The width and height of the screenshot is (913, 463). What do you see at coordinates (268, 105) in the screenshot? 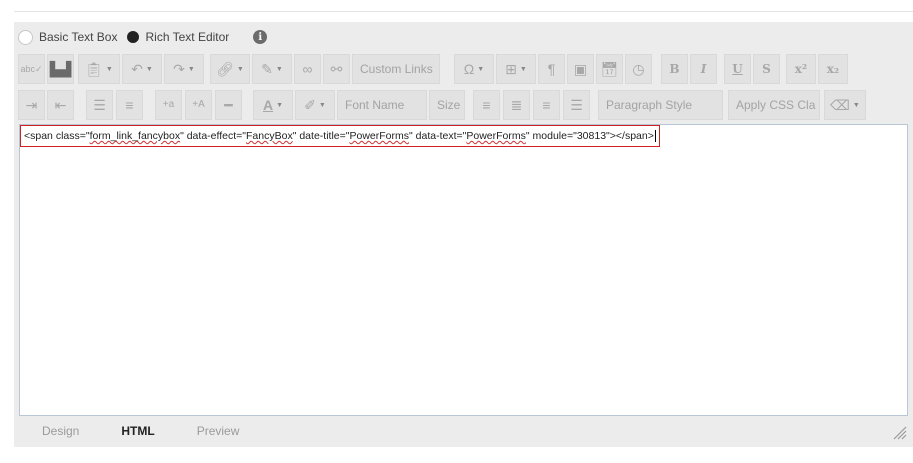
I see `font-color-icon: A` at bounding box center [268, 105].